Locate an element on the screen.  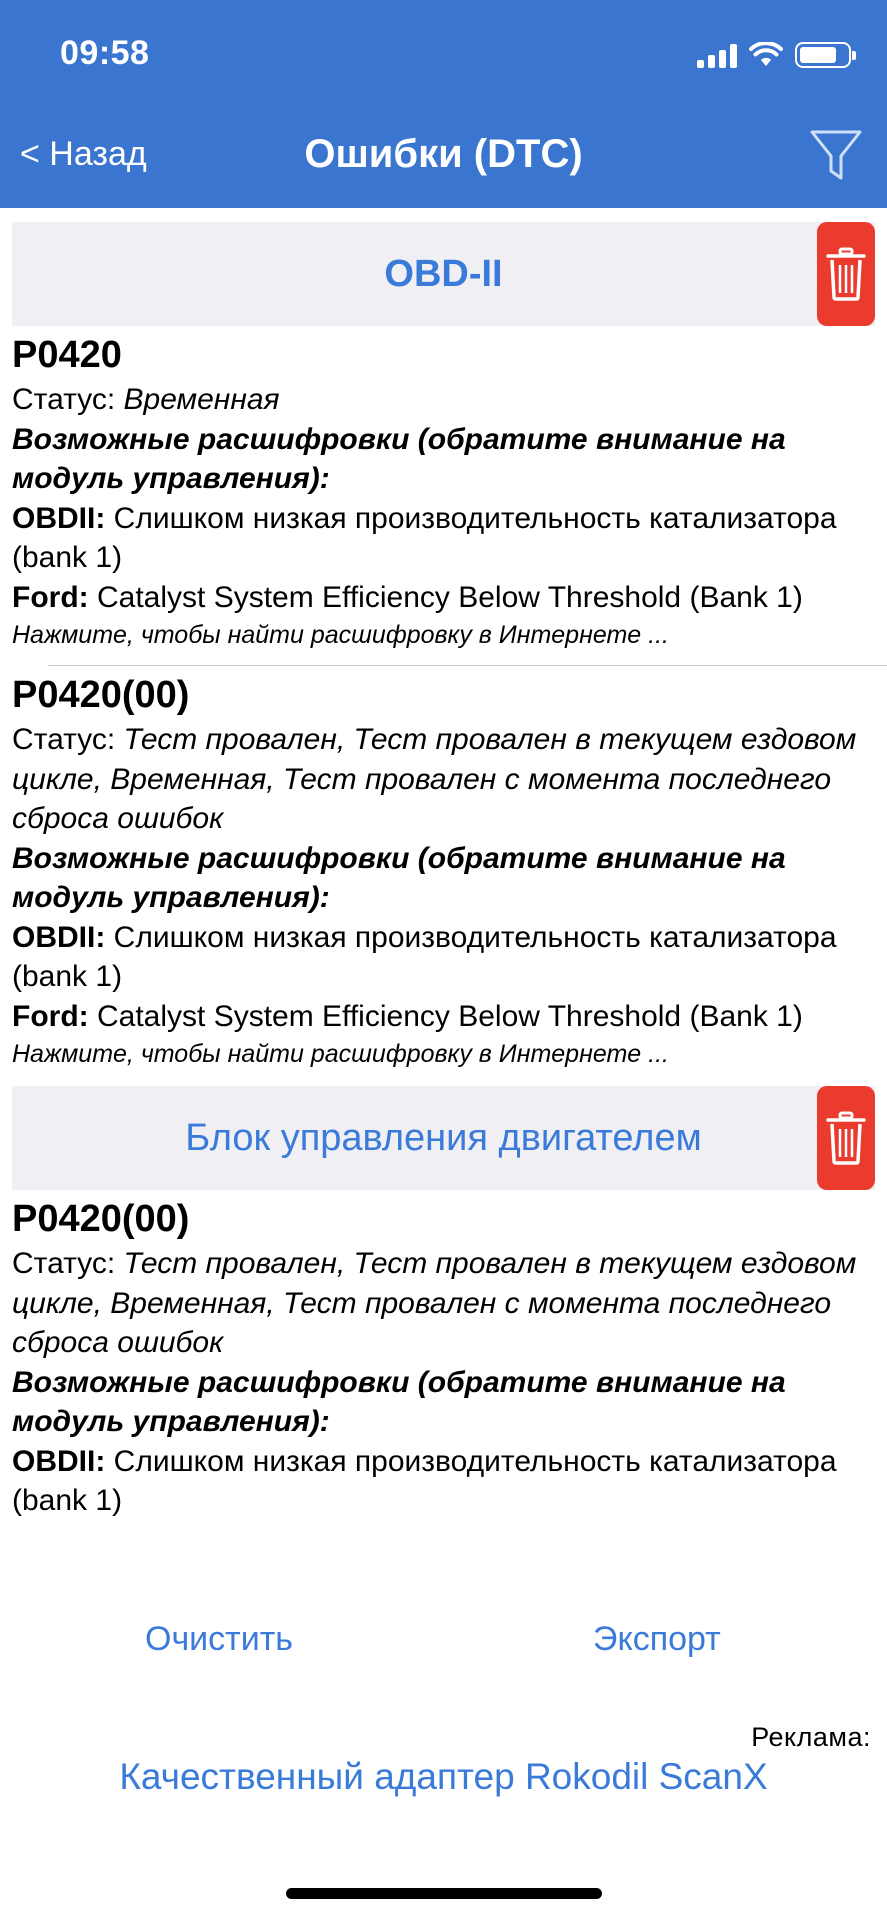
clear-button: Очистить is located at coordinates (219, 1639).